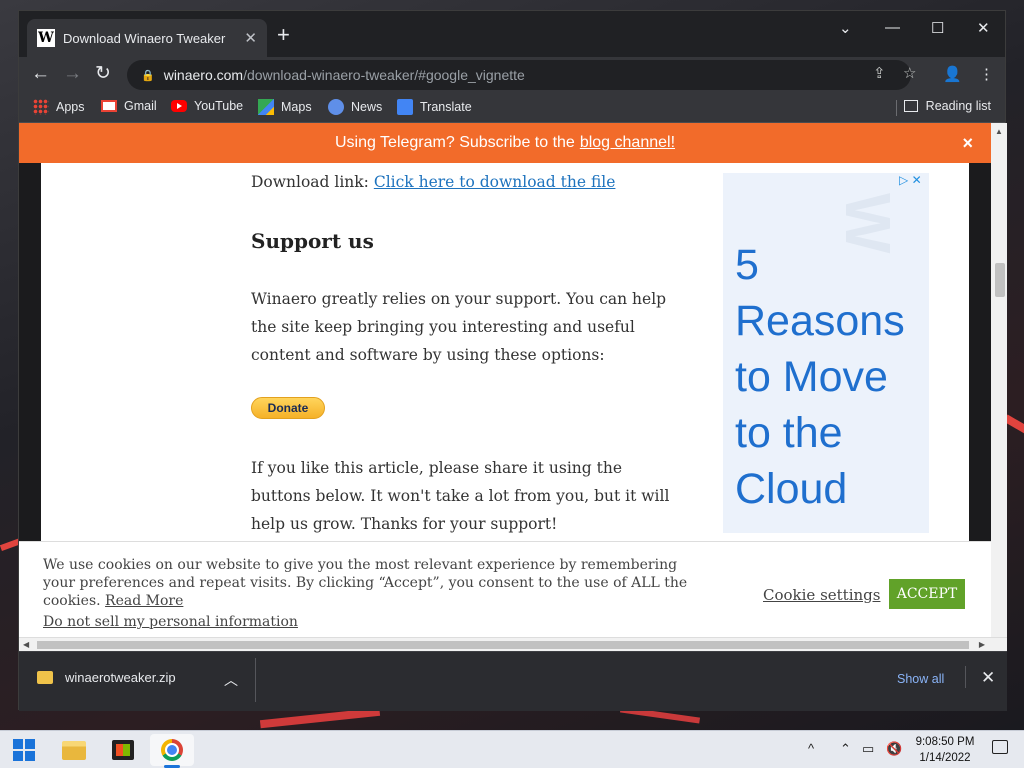 This screenshot has height=768, width=1024. What do you see at coordinates (986, 74) in the screenshot?
I see `menu-kebab-icon: ⋮` at bounding box center [986, 74].